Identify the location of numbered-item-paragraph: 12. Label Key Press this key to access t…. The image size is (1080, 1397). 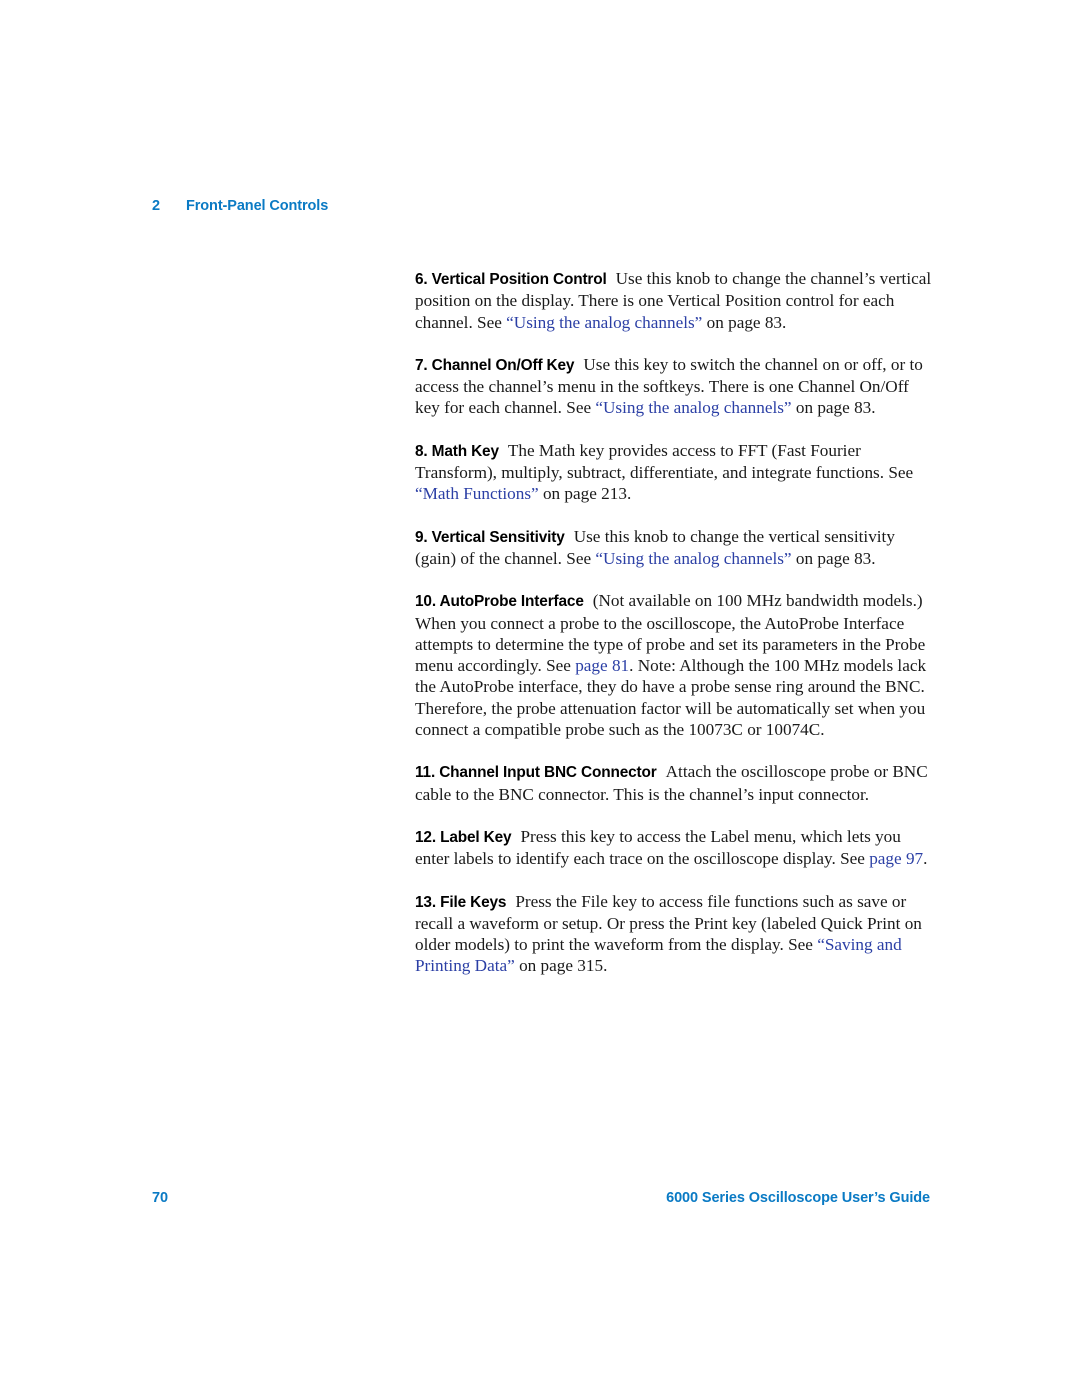
(675, 848).